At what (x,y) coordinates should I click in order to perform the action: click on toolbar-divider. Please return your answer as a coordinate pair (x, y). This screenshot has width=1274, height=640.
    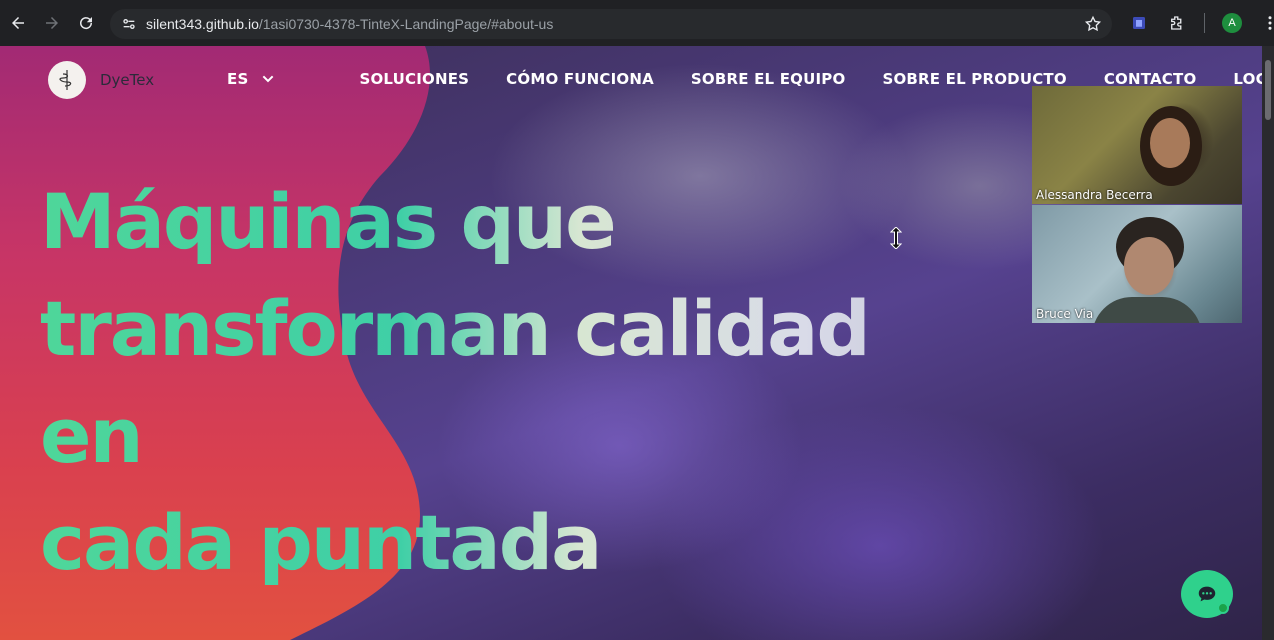
    Looking at the image, I should click on (1204, 23).